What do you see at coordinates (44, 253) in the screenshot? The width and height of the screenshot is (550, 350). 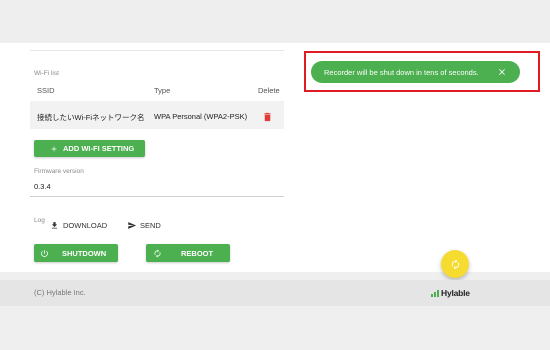 I see `power-icon` at bounding box center [44, 253].